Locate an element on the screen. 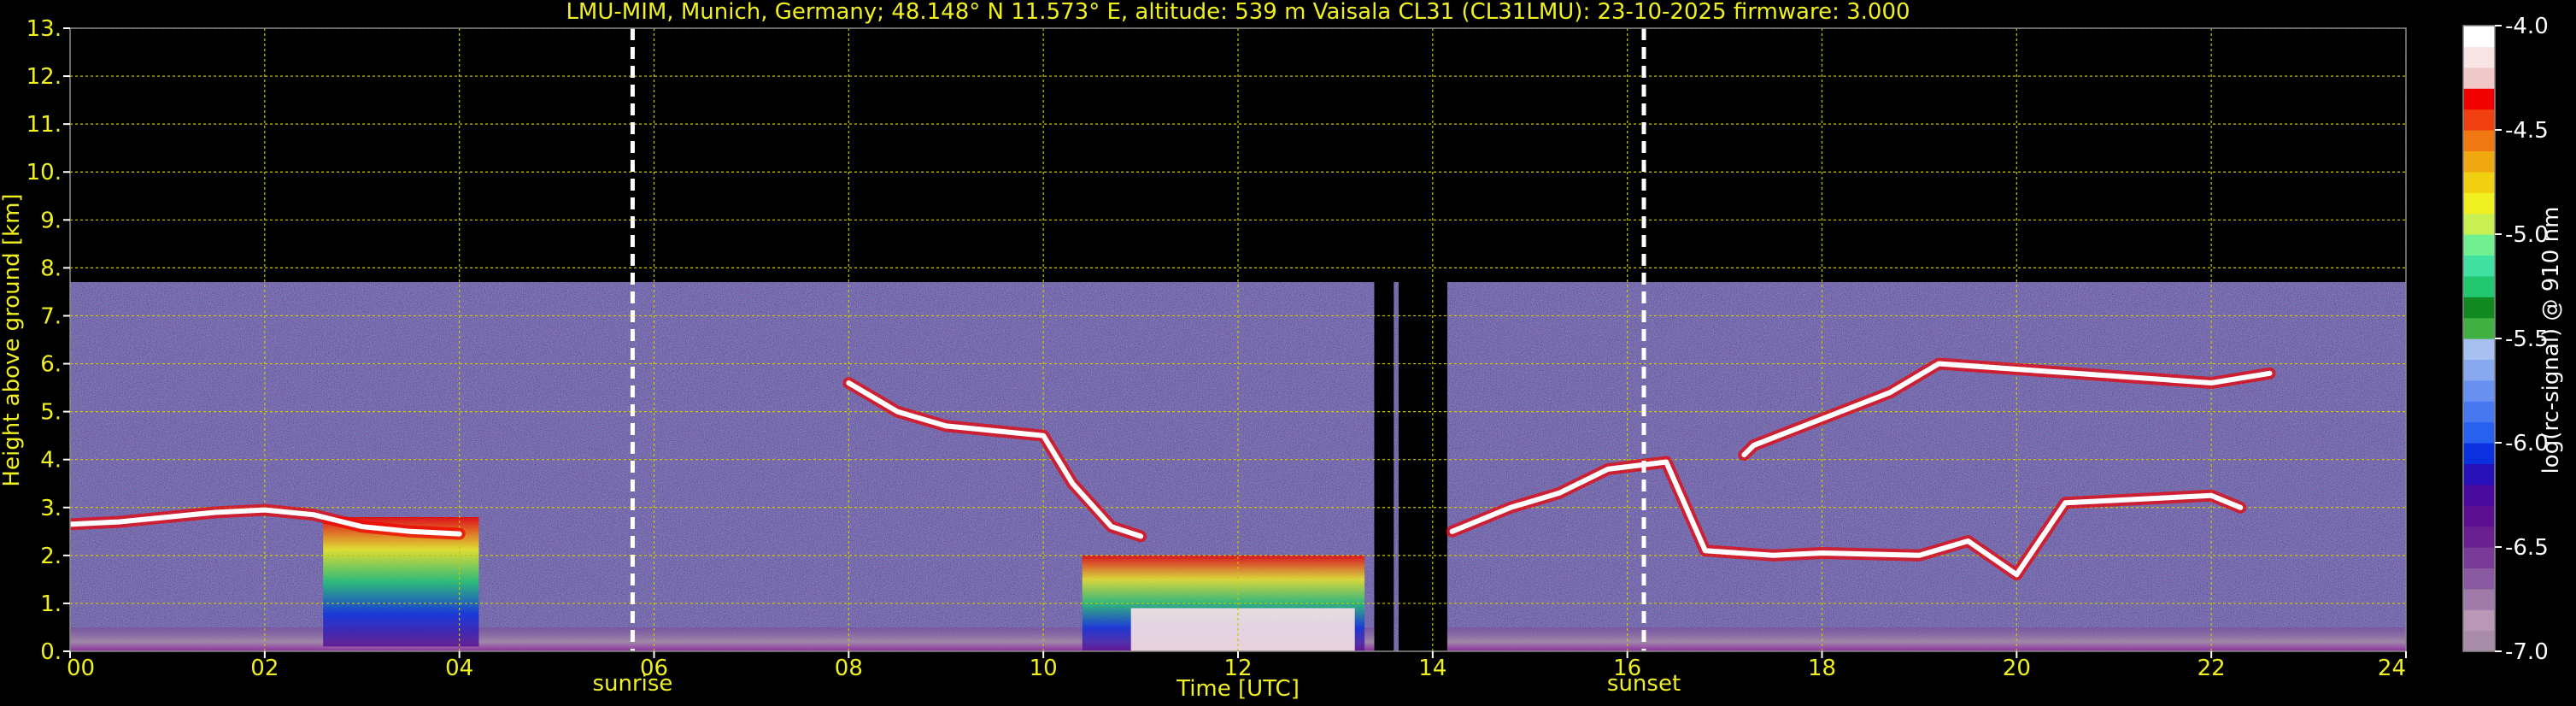  colorbar-tick-label: -4.0 is located at coordinates (2527, 26).